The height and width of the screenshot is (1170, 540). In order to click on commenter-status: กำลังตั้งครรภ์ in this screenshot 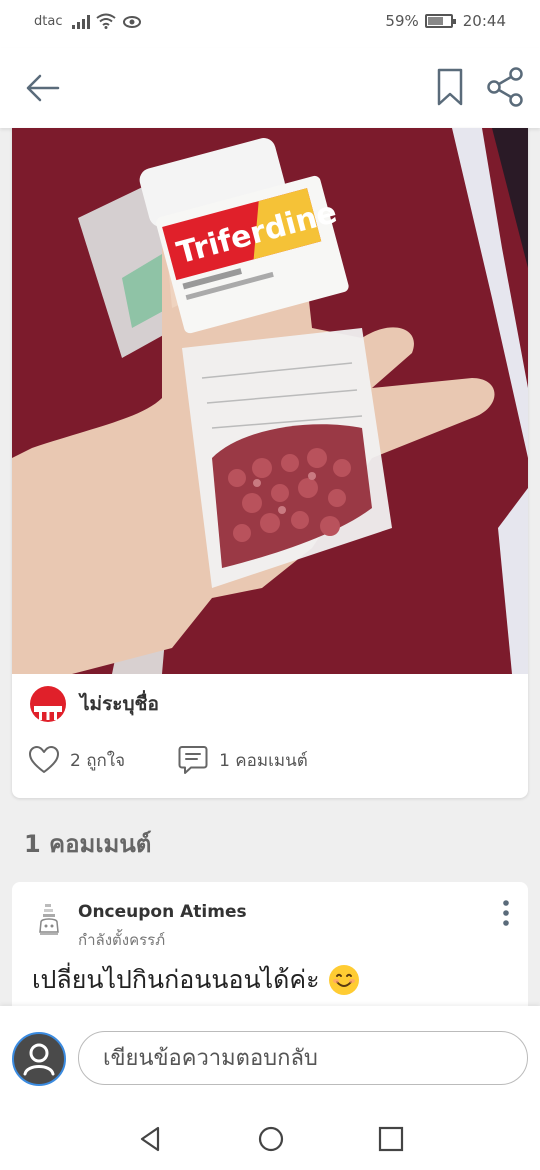, I will do `click(122, 940)`.